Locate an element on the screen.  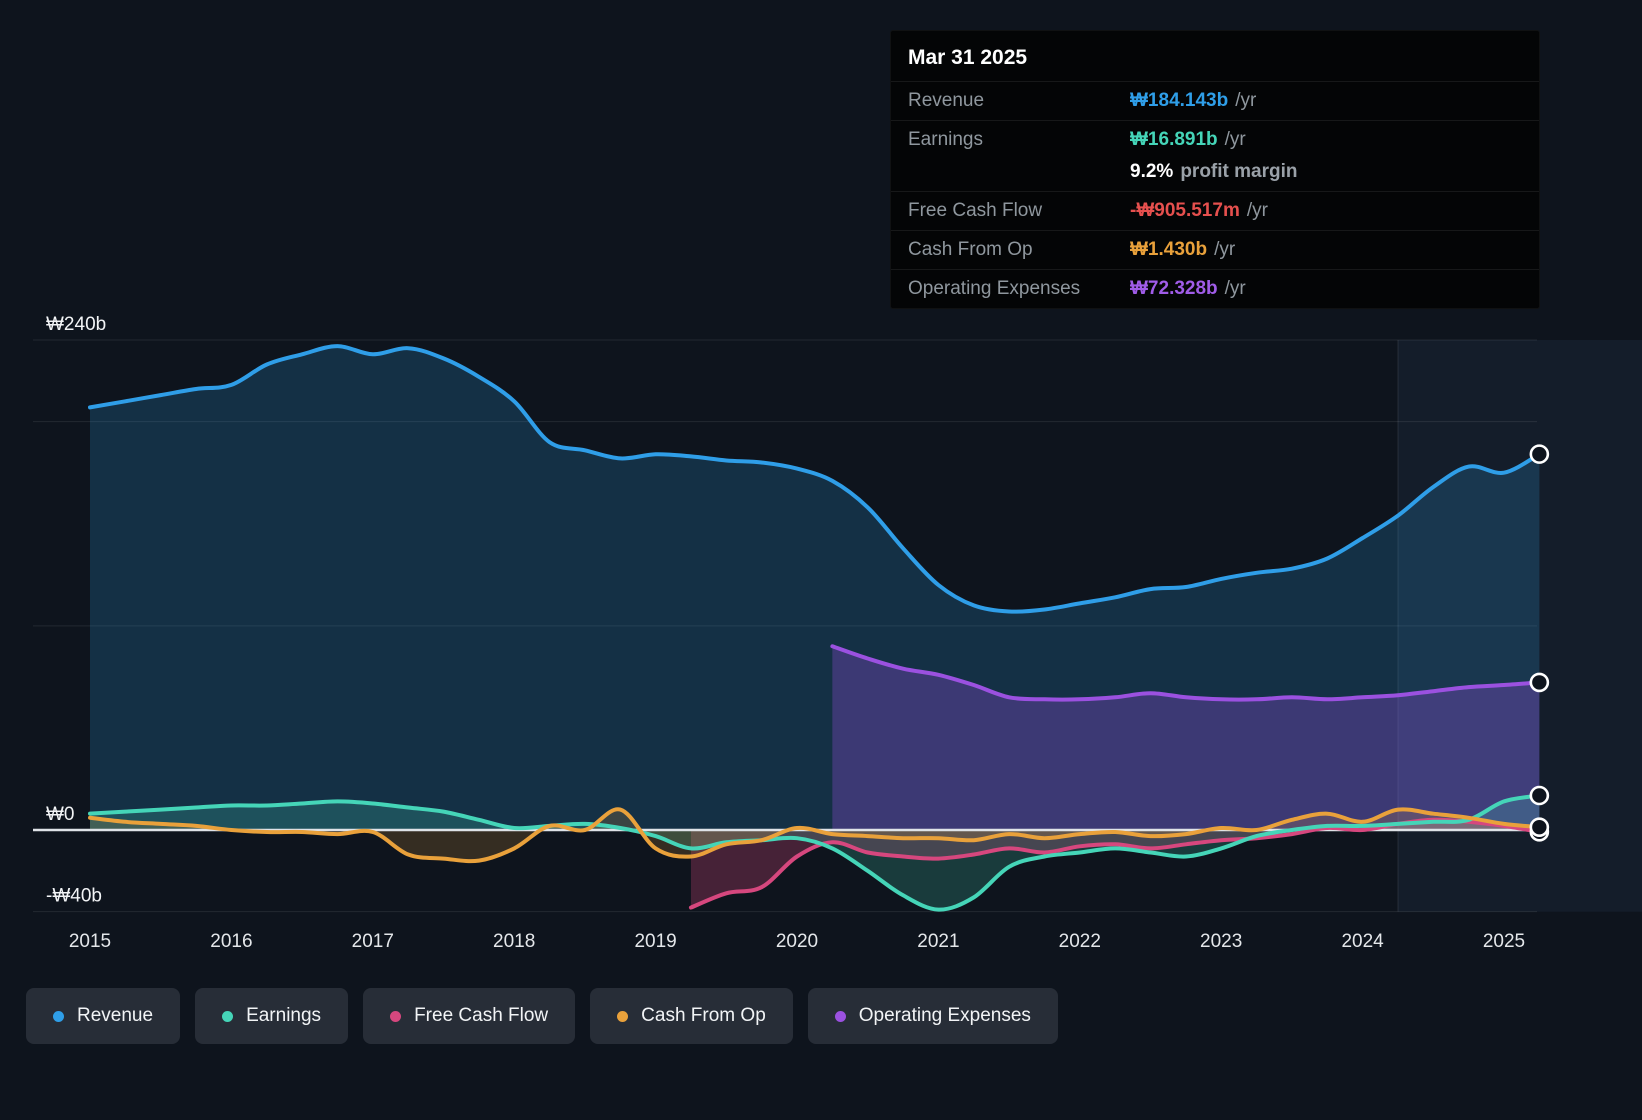
x-axis-label: 2022 is located at coordinates (1080, 941).